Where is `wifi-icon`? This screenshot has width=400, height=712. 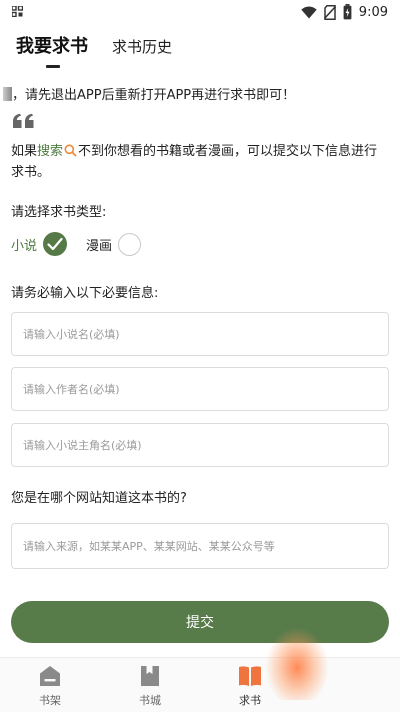
wifi-icon is located at coordinates (309, 12).